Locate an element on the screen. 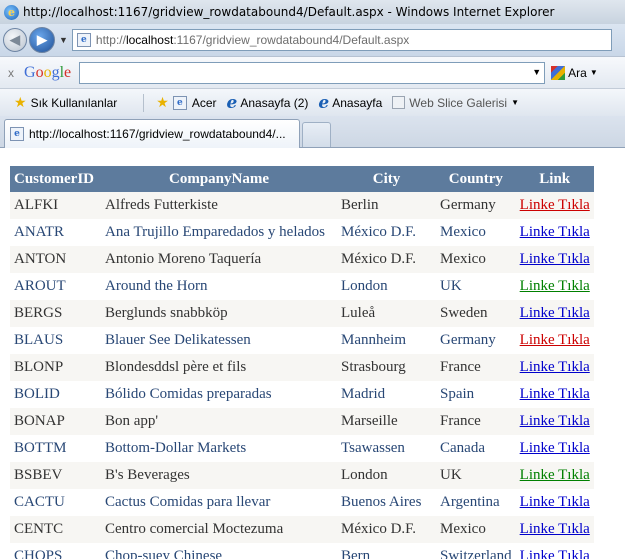 The width and height of the screenshot is (625, 559). favorites-button: ★ Sık Kullanılanlar is located at coordinates (65, 102).